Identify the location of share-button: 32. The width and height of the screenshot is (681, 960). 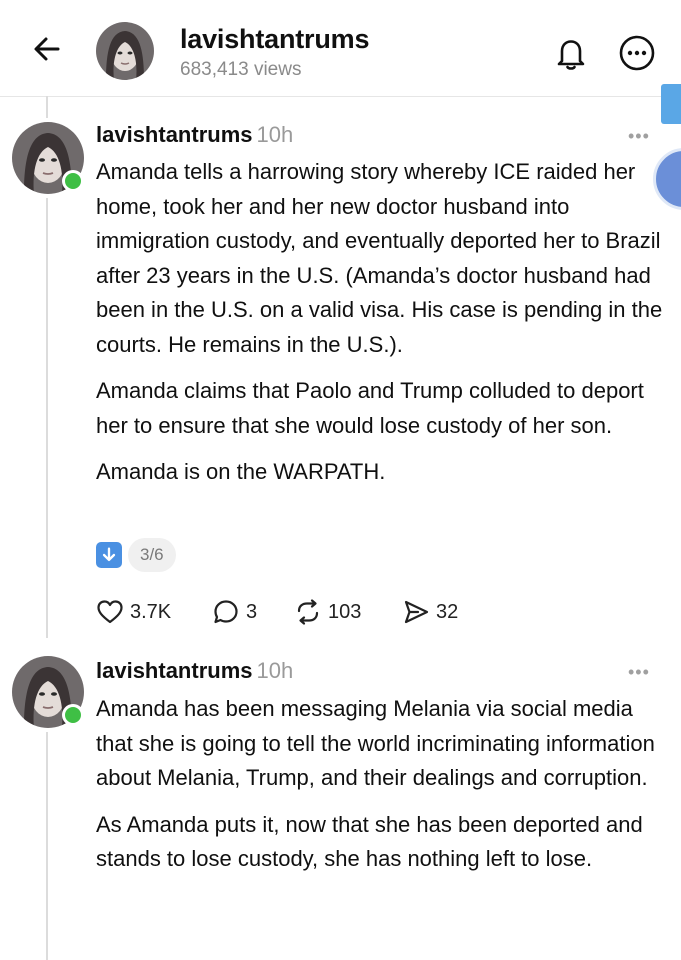
(430, 612).